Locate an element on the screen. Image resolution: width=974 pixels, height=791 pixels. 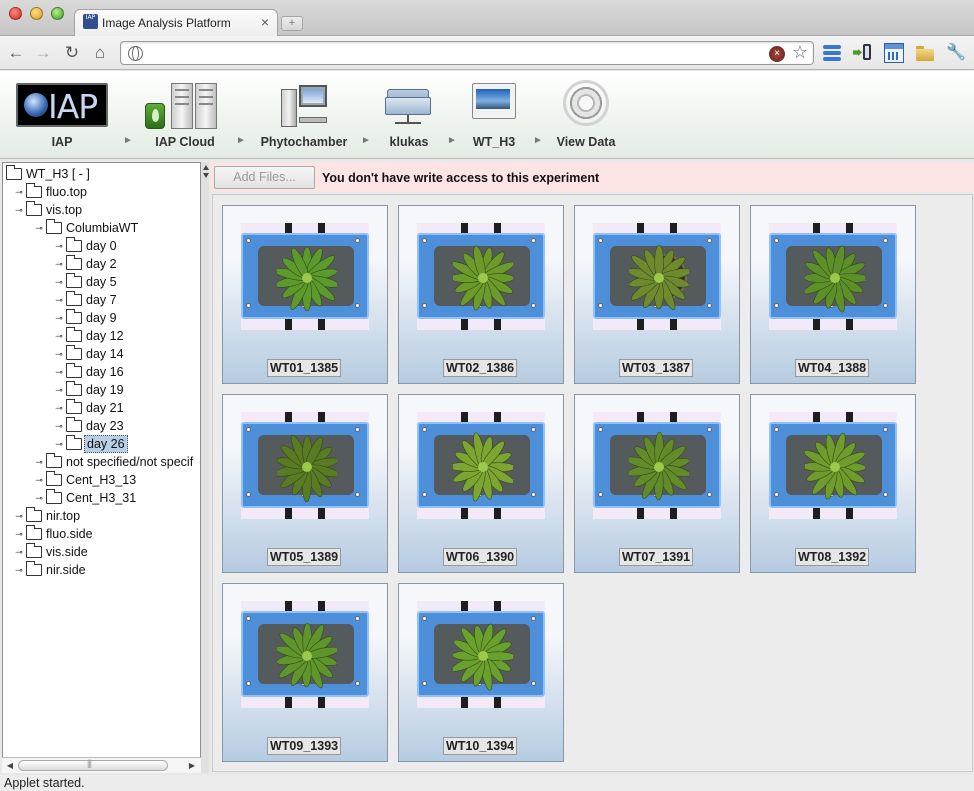
browser-tab: IAP Image Analysis Platform × is located at coordinates (176, 23).